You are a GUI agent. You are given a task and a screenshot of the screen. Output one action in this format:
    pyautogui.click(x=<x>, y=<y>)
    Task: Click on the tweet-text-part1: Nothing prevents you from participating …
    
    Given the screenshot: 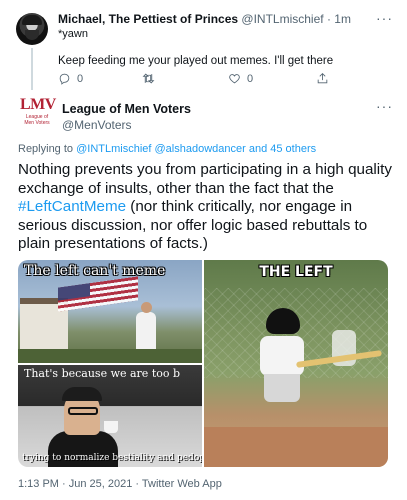 What is the action you would take?
    pyautogui.click(x=205, y=179)
    